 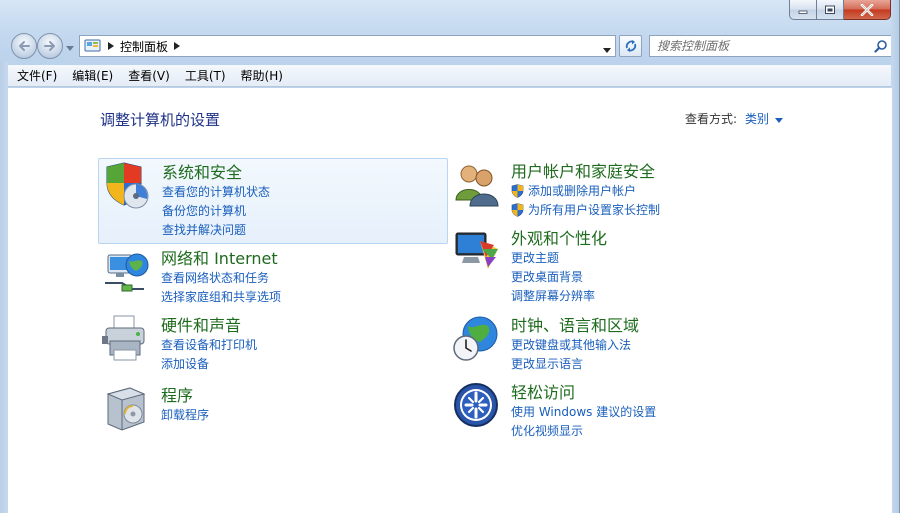 I want to click on link-recommended-settings: 使用 Windows 建议的设置, so click(x=583, y=411).